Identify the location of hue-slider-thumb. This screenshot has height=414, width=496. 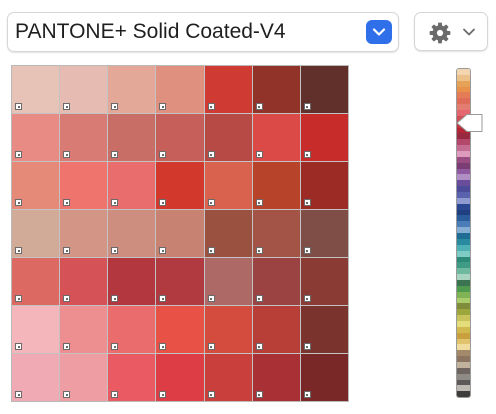
(469, 123).